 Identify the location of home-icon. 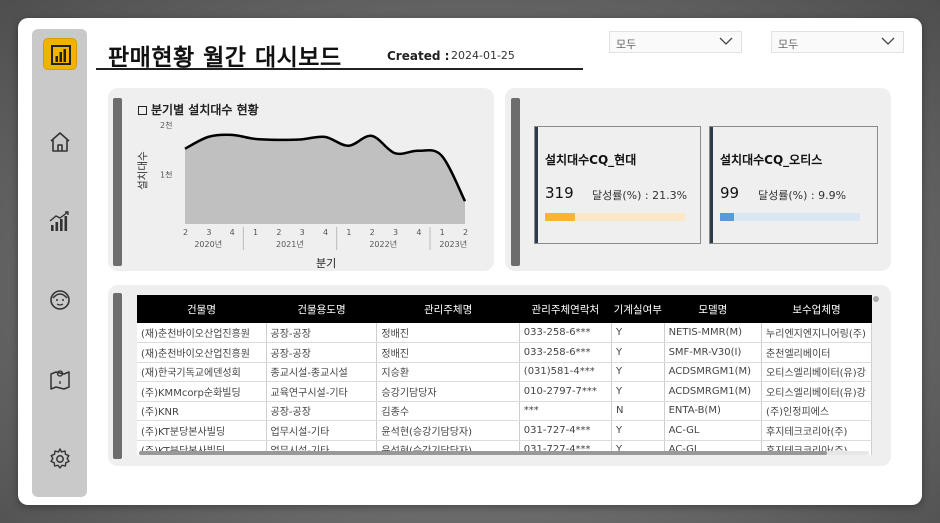
(60, 142).